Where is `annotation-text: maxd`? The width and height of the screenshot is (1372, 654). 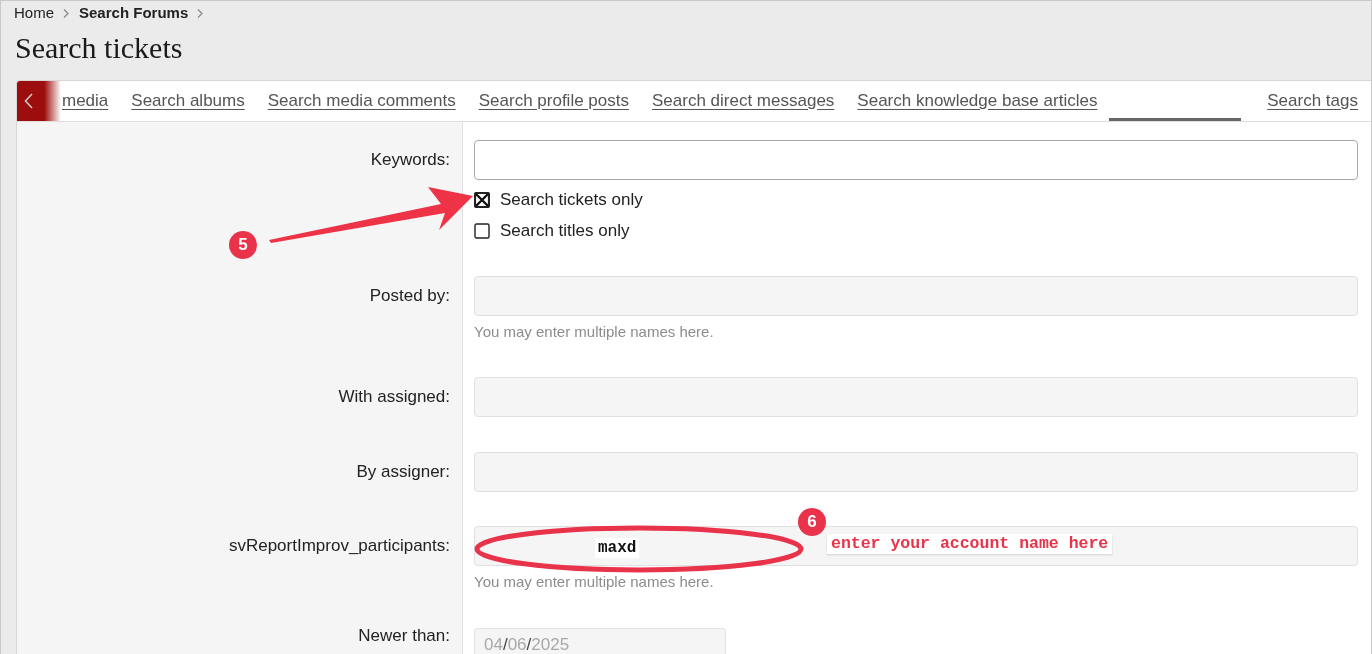 annotation-text: maxd is located at coordinates (617, 548).